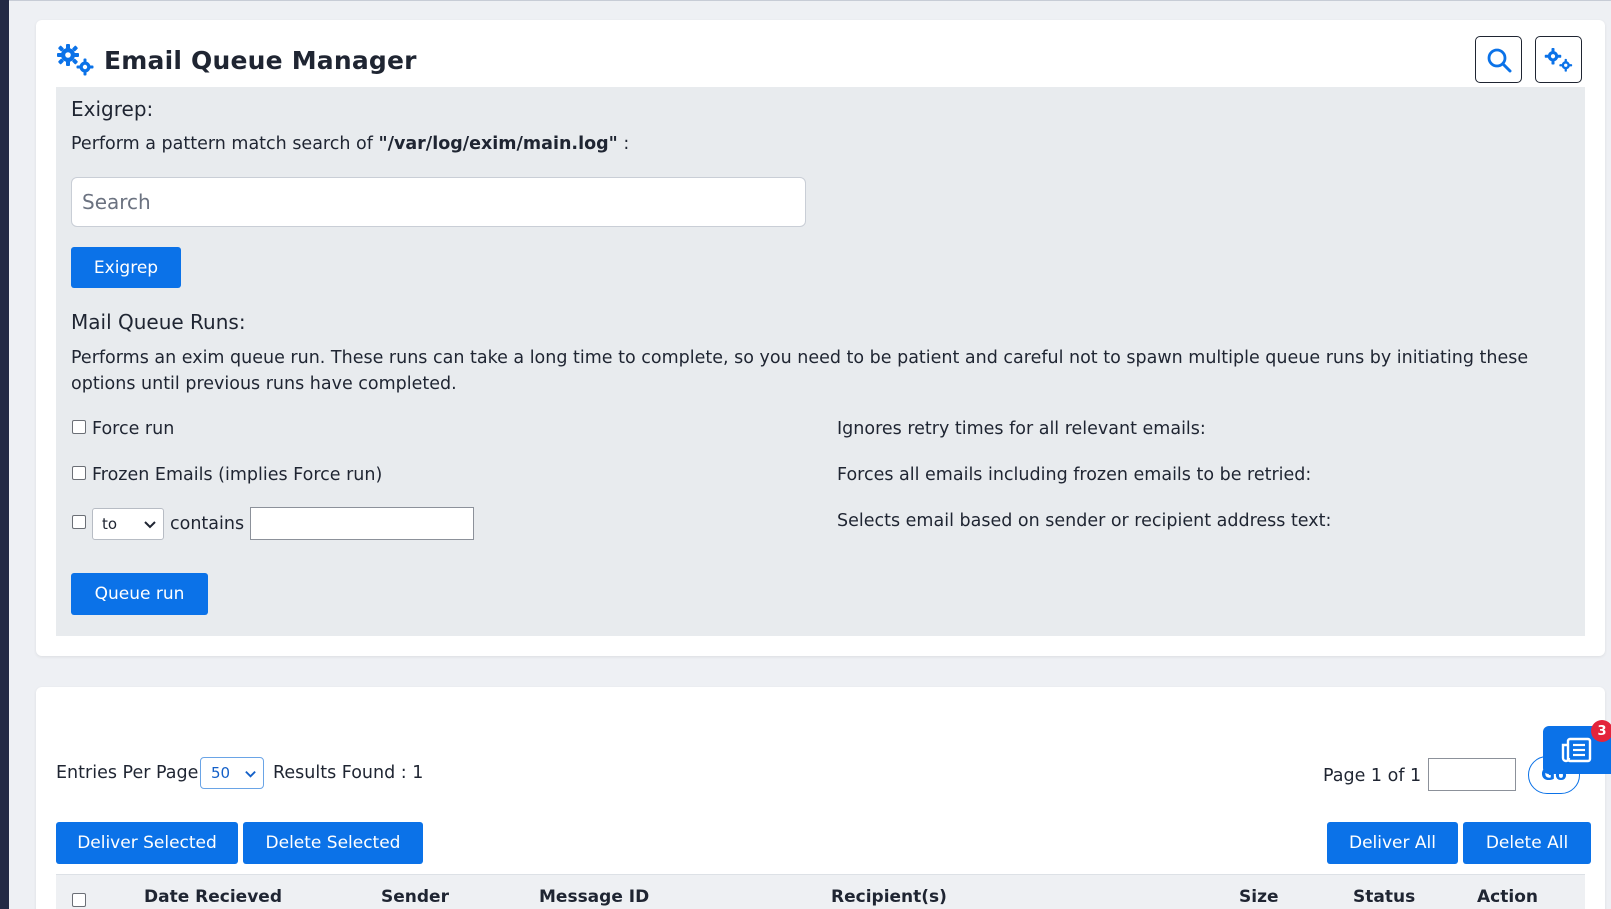 Image resolution: width=1611 pixels, height=909 pixels. I want to click on page-title: Email Queue Manager, so click(260, 60).